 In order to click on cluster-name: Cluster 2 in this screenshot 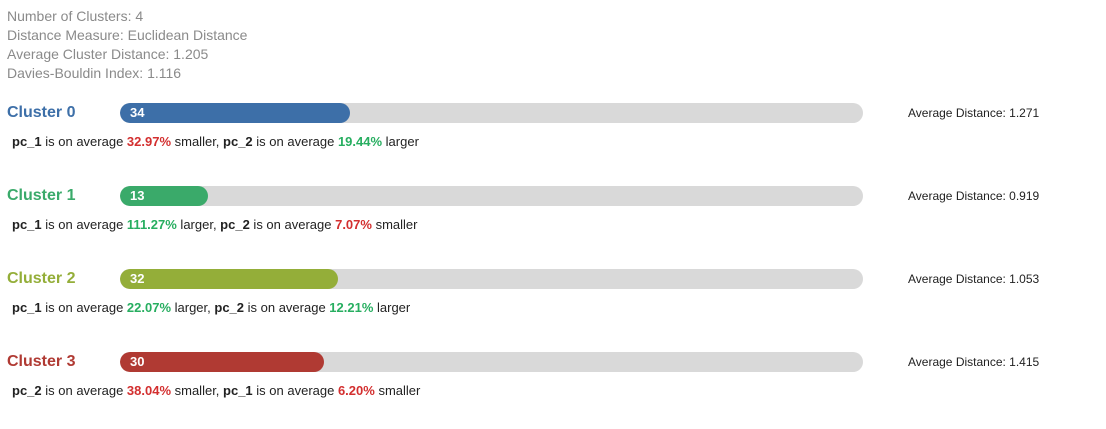, I will do `click(41, 278)`.